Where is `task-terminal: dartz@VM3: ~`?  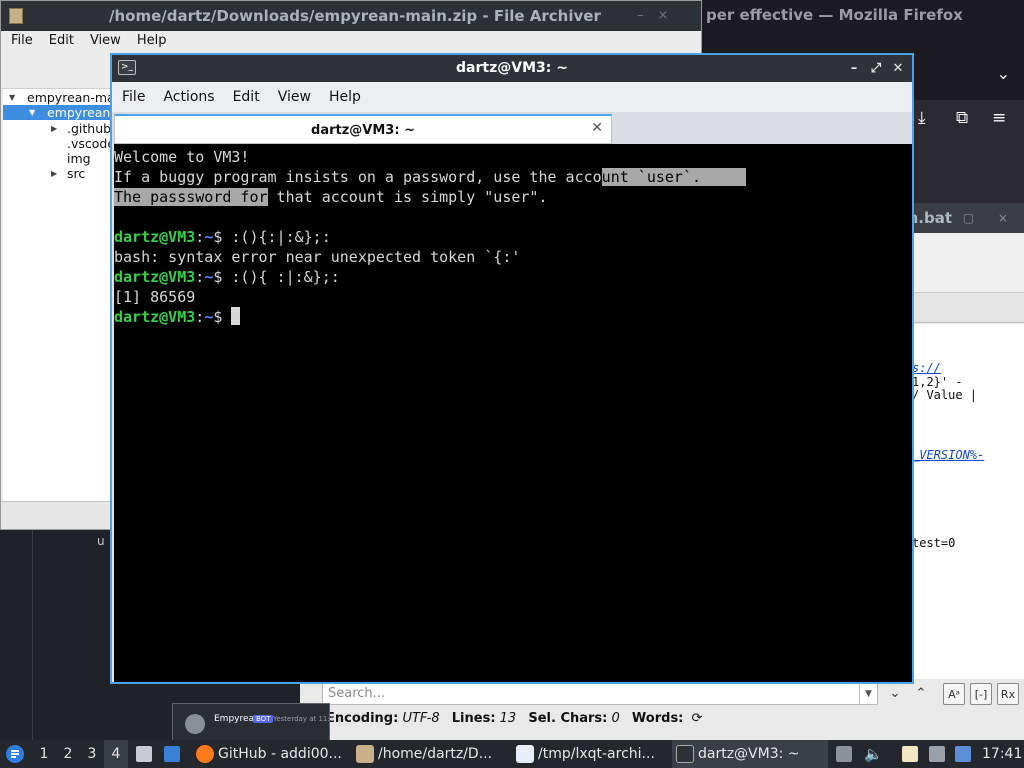
task-terminal: dartz@VM3: ~ is located at coordinates (750, 754).